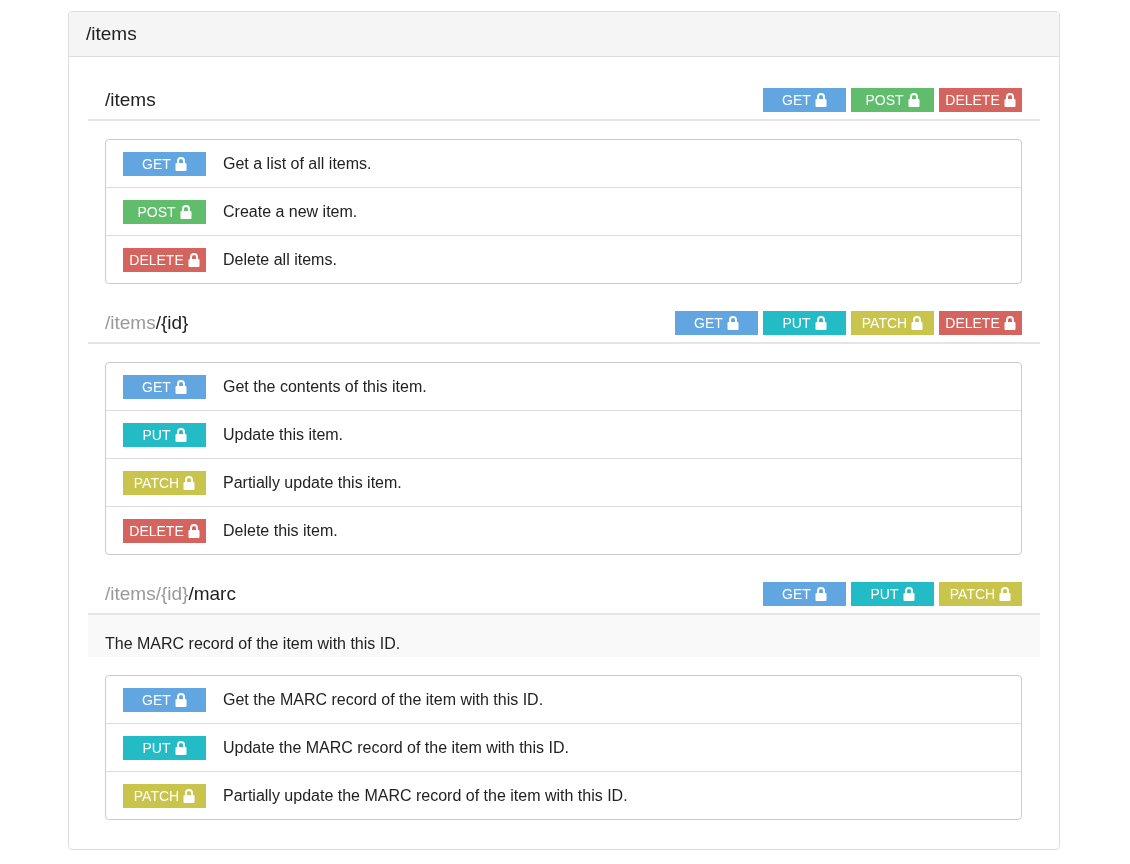 This screenshot has width=1130, height=864. I want to click on operation-summary: Delete this item., so click(280, 530).